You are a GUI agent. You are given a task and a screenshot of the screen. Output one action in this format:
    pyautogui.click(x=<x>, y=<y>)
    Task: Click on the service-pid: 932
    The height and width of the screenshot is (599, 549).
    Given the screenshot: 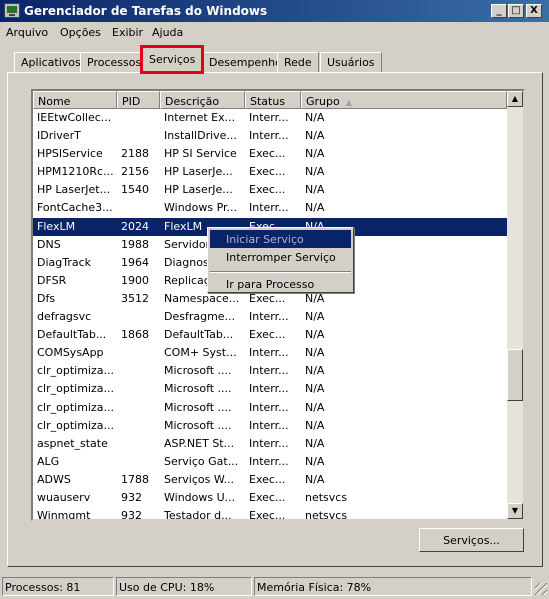 What is the action you would take?
    pyautogui.click(x=131, y=515)
    